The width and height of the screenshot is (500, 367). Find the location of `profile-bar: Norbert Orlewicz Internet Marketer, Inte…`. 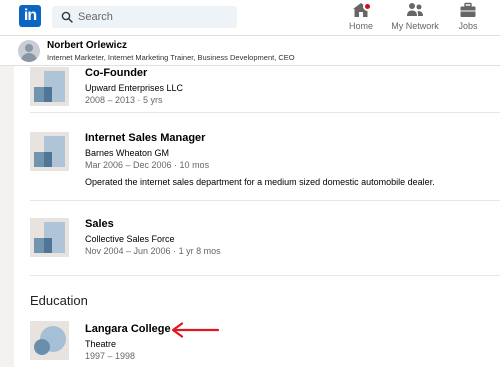

profile-bar: Norbert Orlewicz Internet Marketer, Inte… is located at coordinates (250, 50).